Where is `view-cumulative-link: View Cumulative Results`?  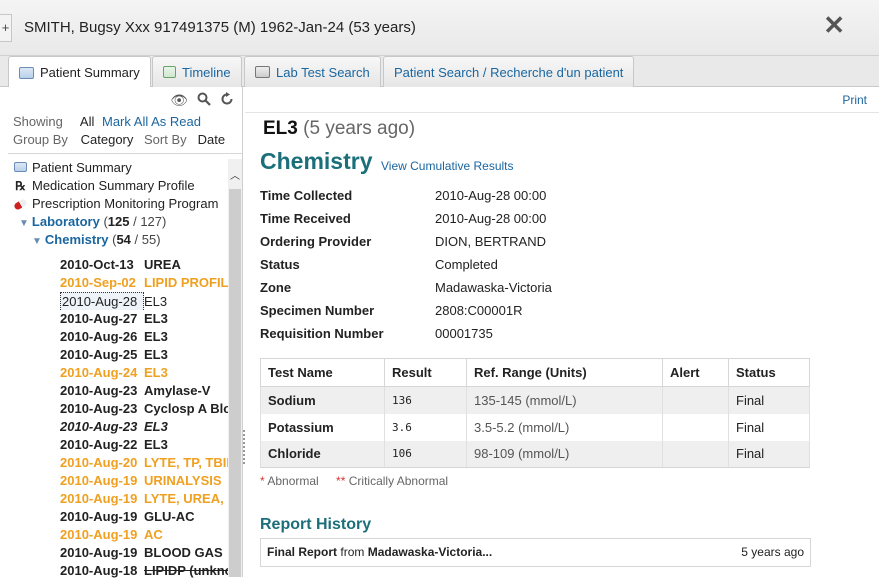
view-cumulative-link: View Cumulative Results is located at coordinates (447, 166).